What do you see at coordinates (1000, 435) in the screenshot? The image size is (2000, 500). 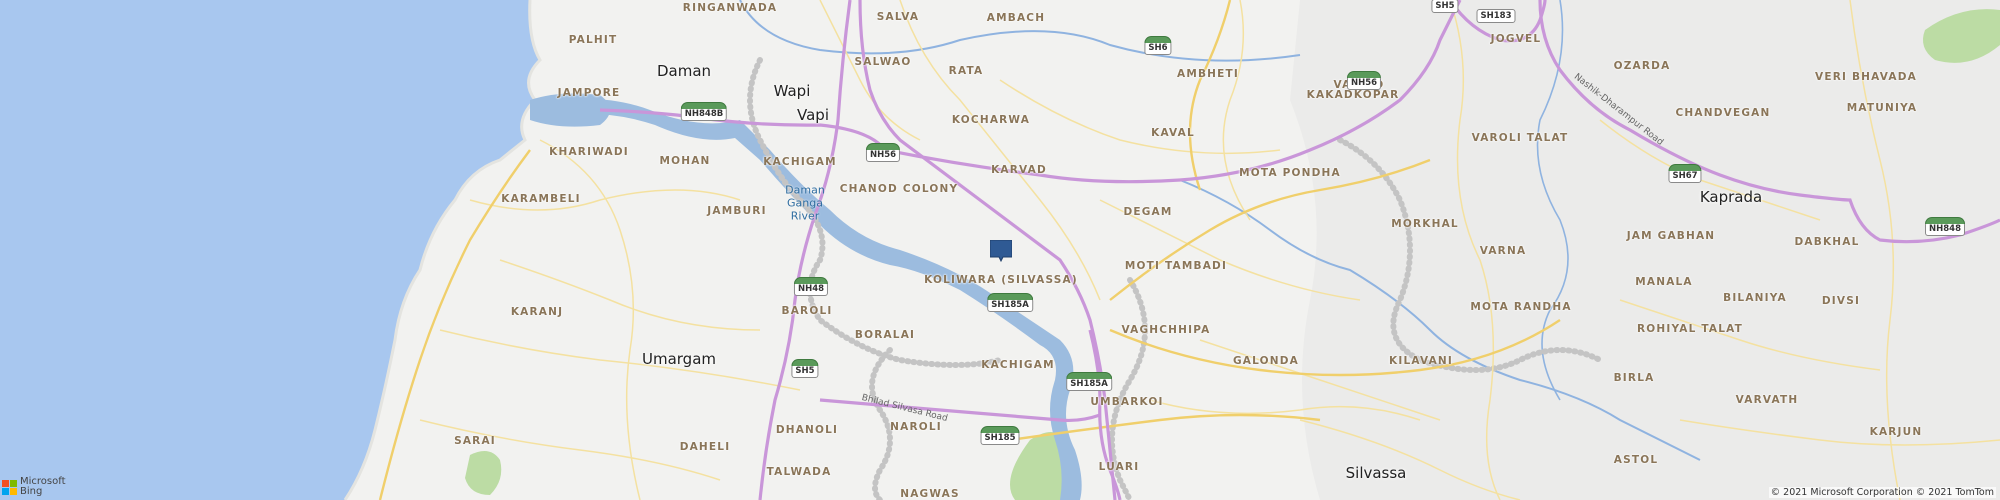 I see `route-shield-sh185: SH185` at bounding box center [1000, 435].